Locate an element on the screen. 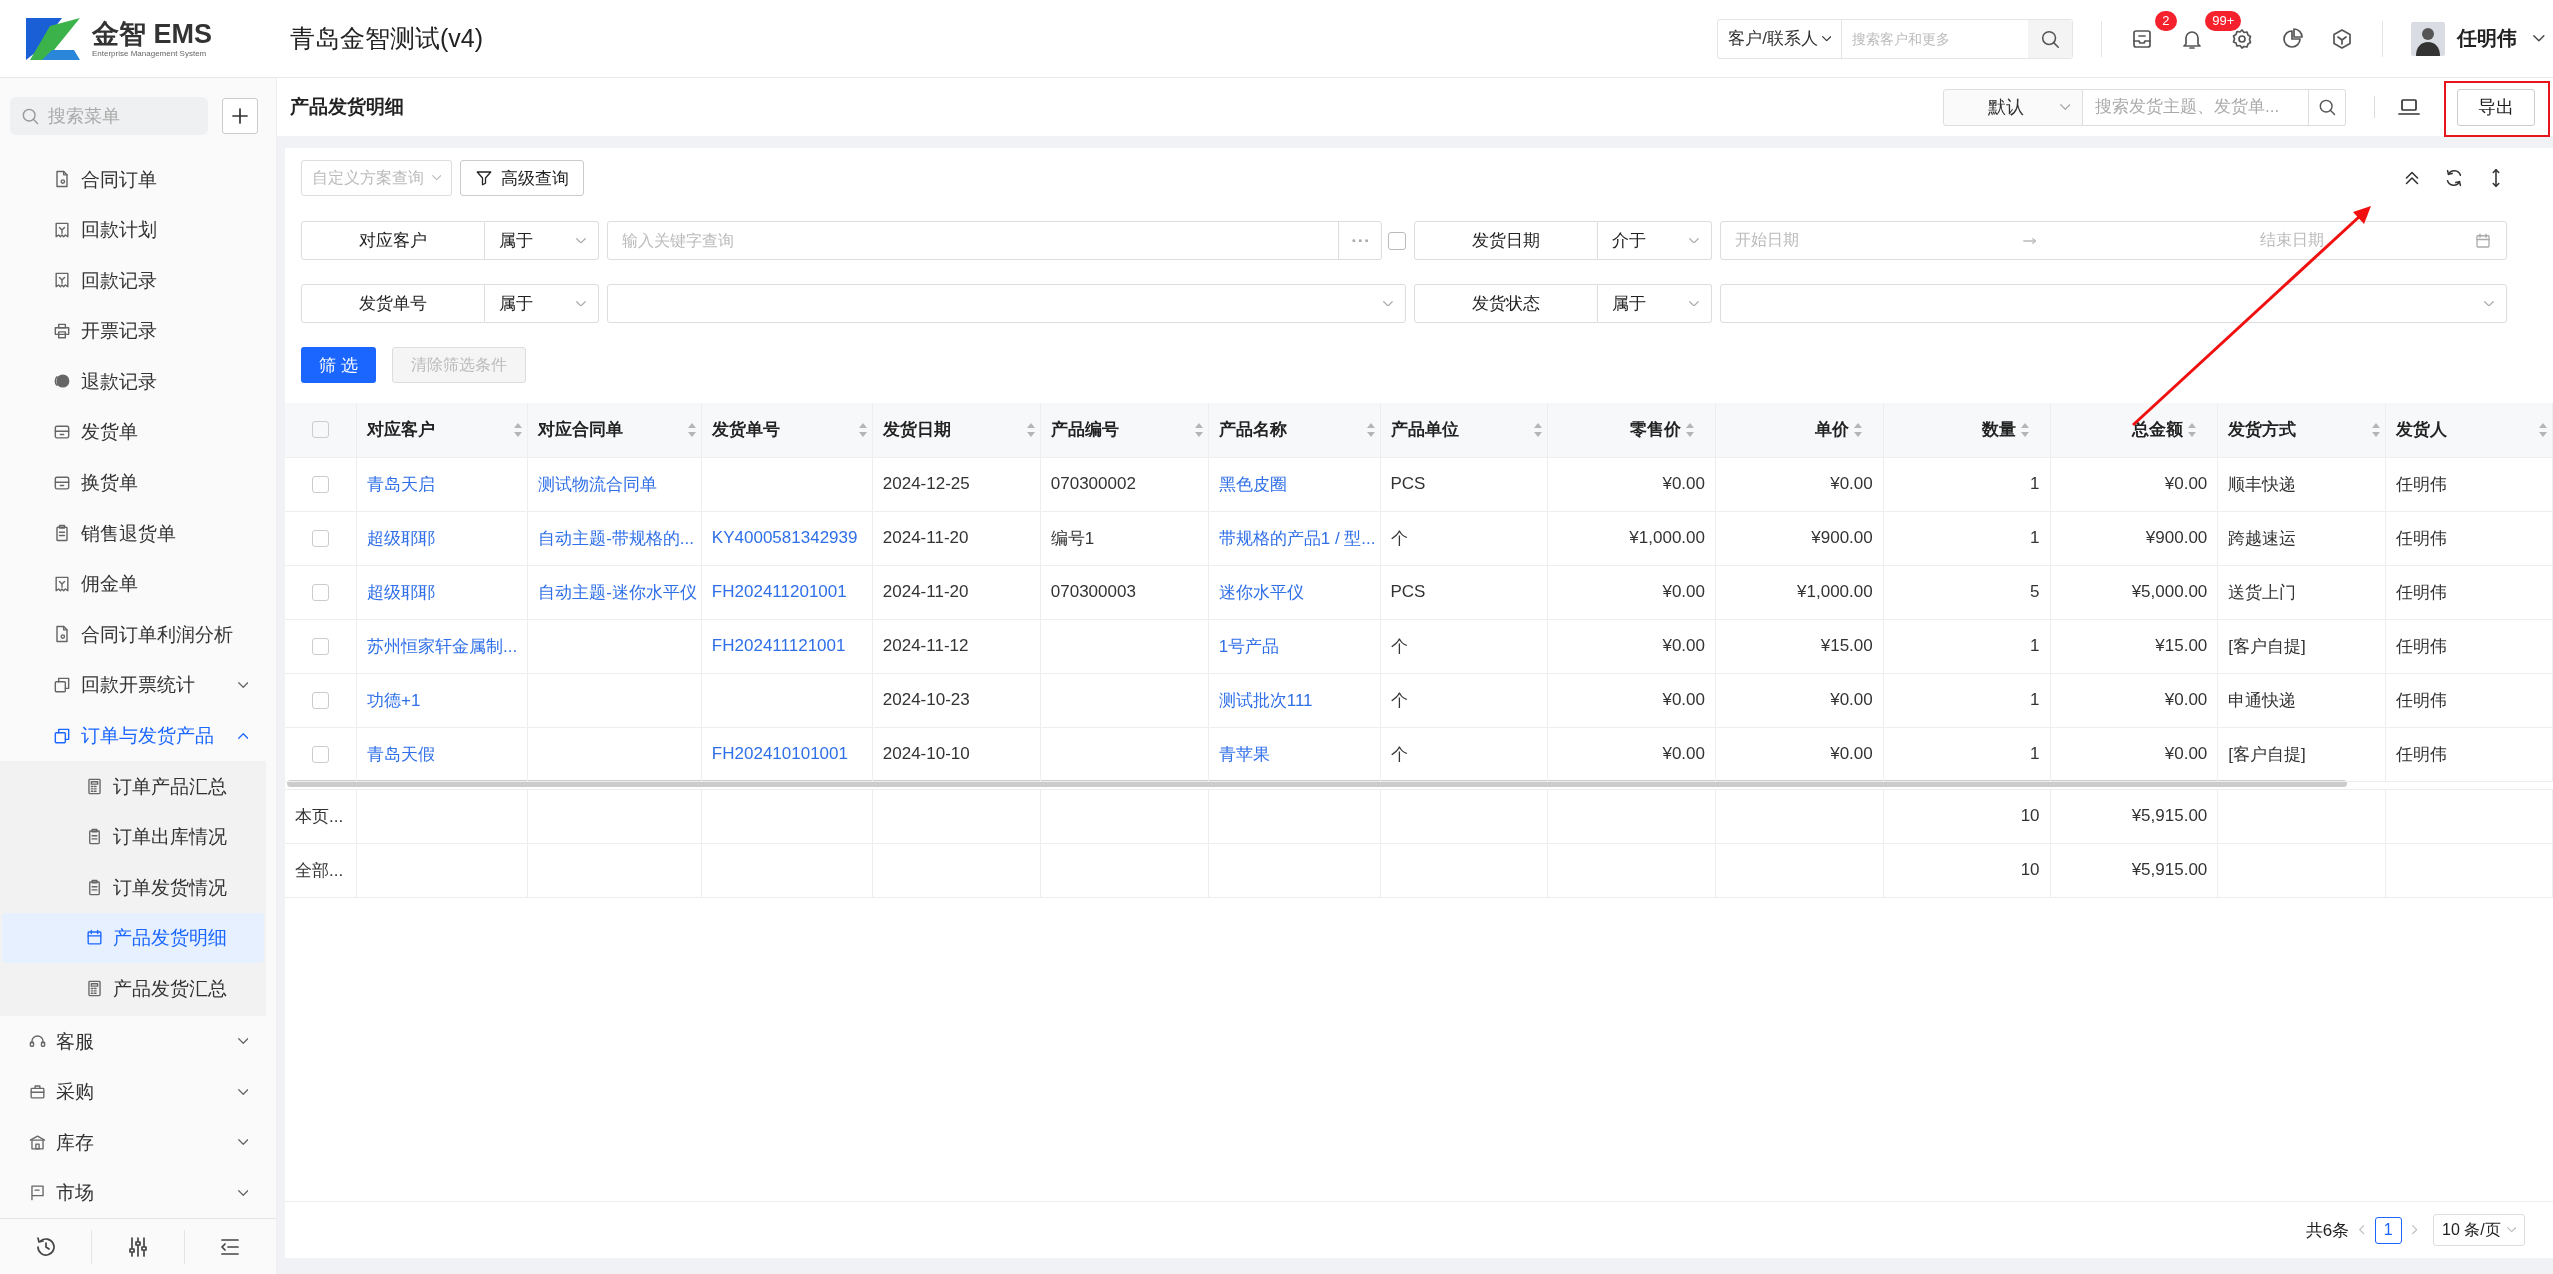 Image resolution: width=2553 pixels, height=1274 pixels. menu-item: 合同订单 is located at coordinates (138, 179).